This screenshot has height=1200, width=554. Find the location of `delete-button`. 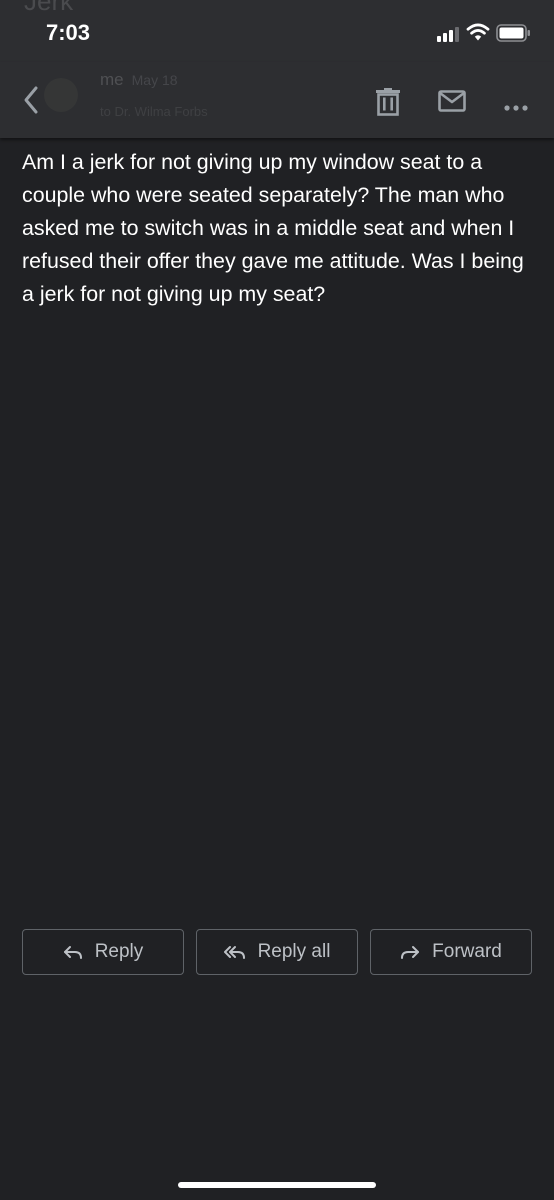

delete-button is located at coordinates (388, 104).